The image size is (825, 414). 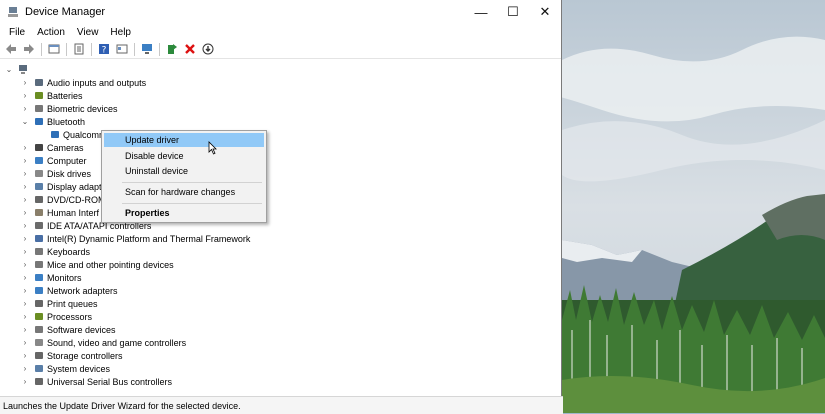 What do you see at coordinates (122, 49) in the screenshot?
I see `view-button` at bounding box center [122, 49].